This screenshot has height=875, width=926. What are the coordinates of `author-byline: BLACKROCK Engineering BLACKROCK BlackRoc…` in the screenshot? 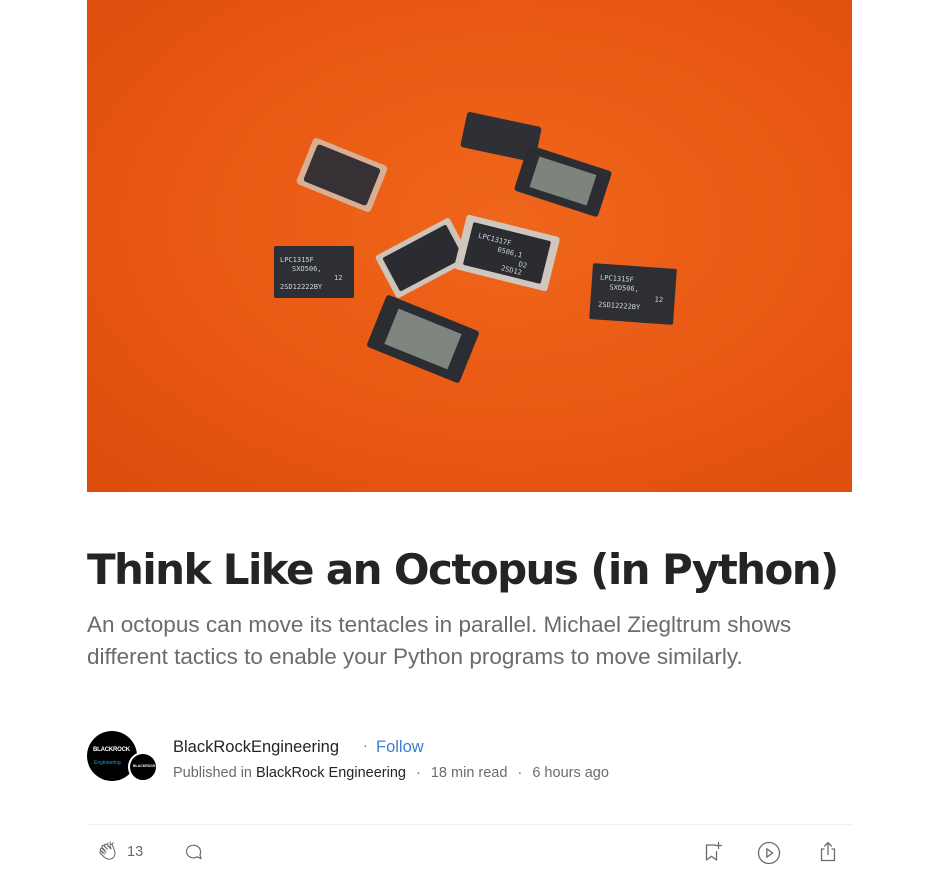 It's located at (469, 757).